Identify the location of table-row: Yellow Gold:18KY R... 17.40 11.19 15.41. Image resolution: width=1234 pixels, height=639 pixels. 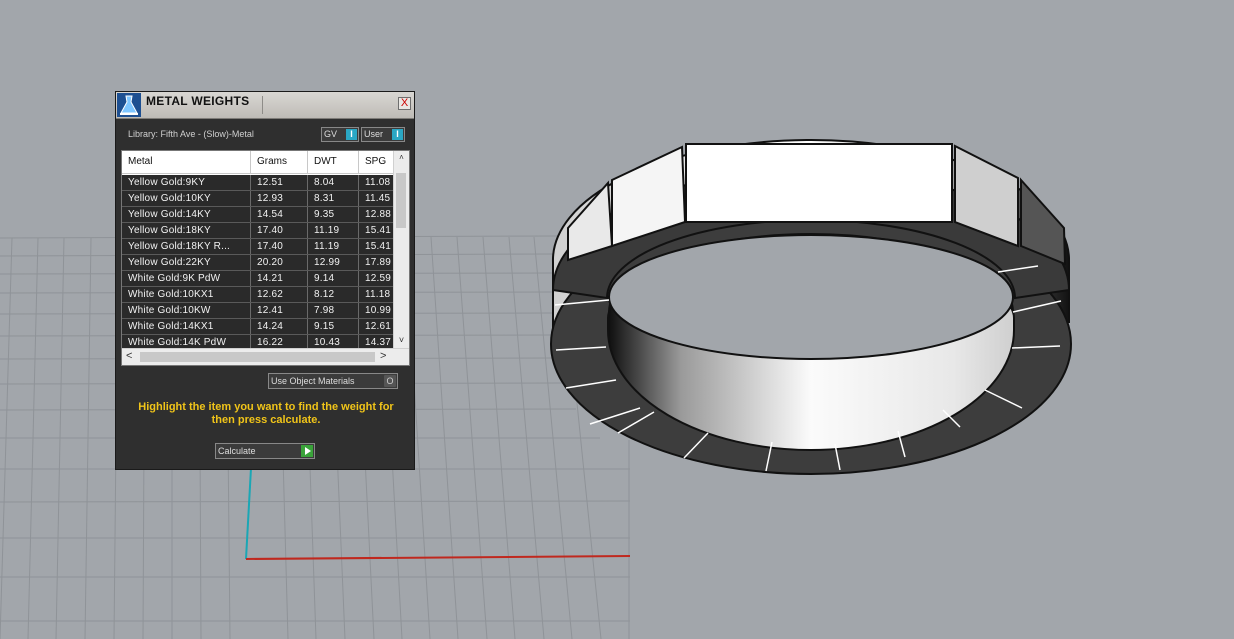
(258, 247).